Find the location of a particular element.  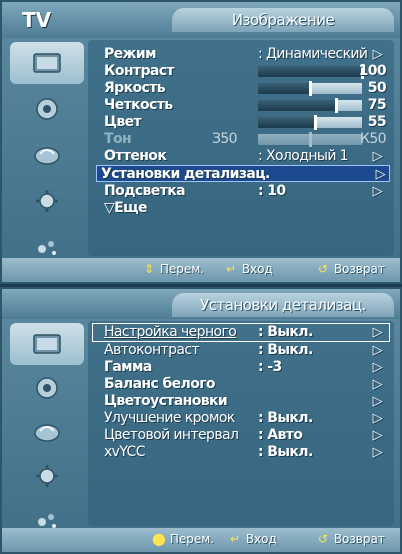

sharpness-slider is located at coordinates (310, 105).